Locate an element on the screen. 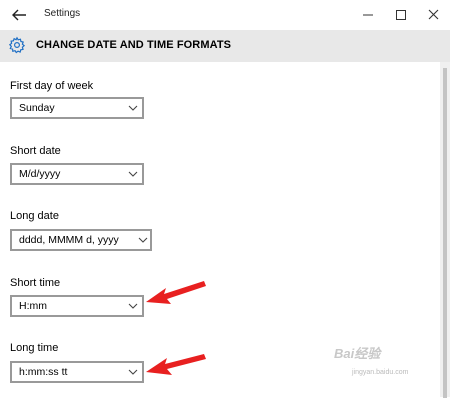 This screenshot has height=398, width=450. page-title: CHANGE DATE AND TIME FORMATS is located at coordinates (134, 45).